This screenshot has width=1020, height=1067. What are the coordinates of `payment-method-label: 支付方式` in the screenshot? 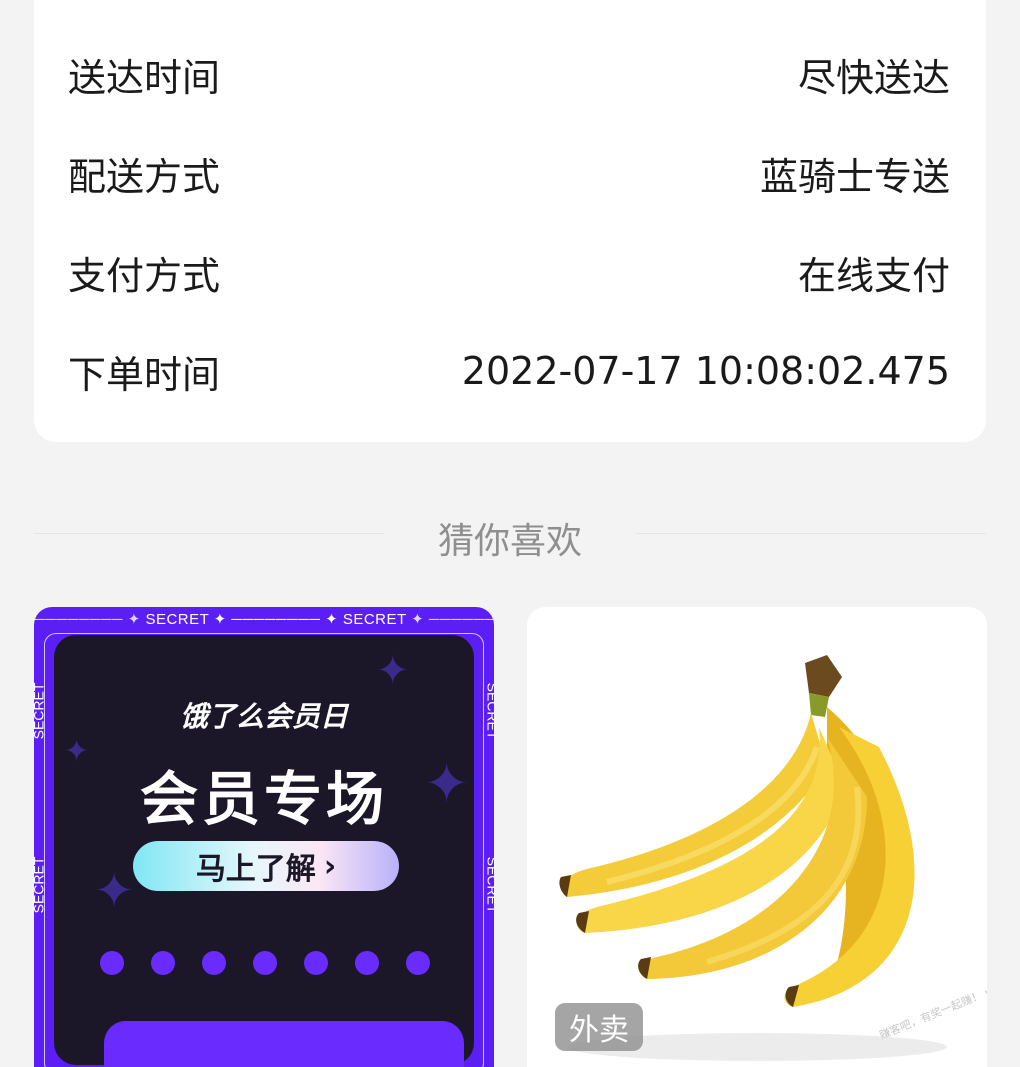 It's located at (144, 275).